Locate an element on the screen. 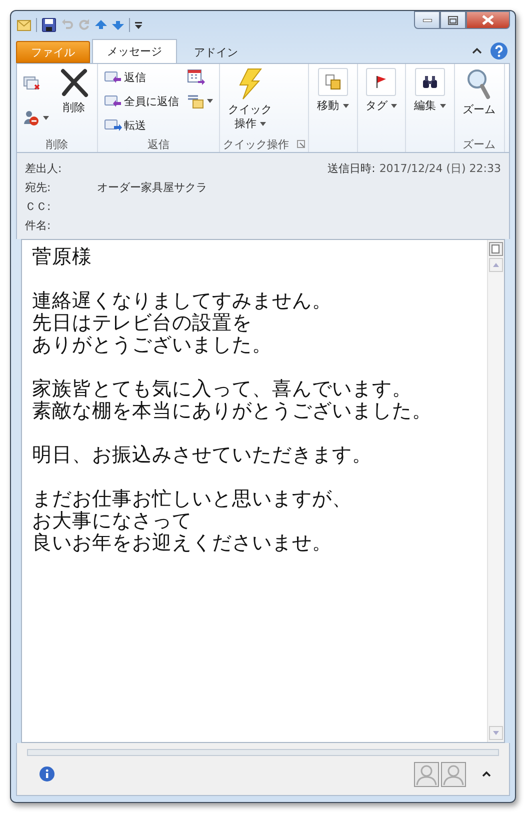 Image resolution: width=530 pixels, height=823 pixels. field-label: ＣＣ: is located at coordinates (38, 206).